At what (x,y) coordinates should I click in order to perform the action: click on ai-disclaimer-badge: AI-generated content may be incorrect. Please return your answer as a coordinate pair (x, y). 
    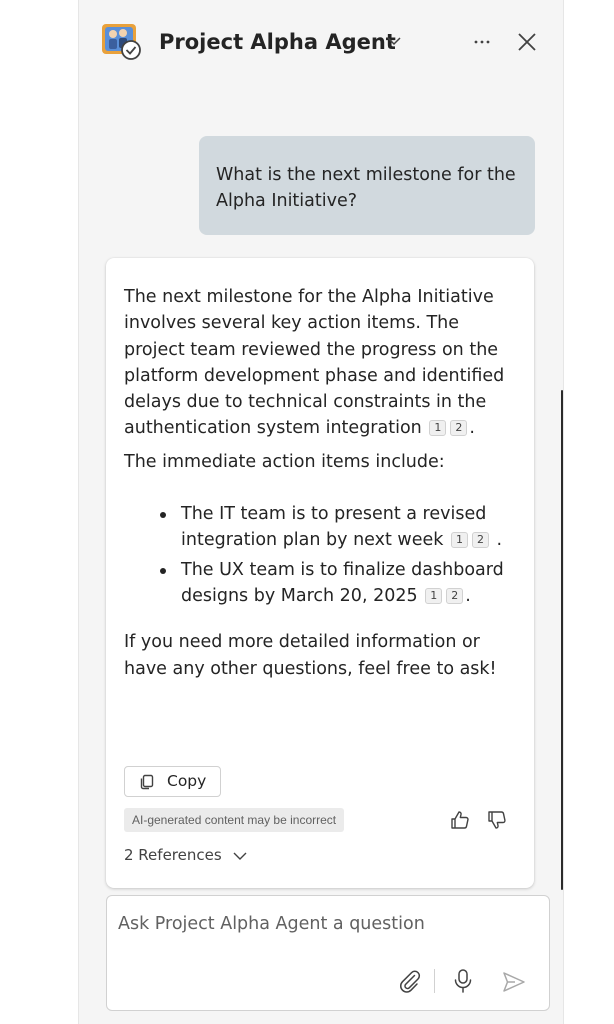
    Looking at the image, I should click on (234, 820).